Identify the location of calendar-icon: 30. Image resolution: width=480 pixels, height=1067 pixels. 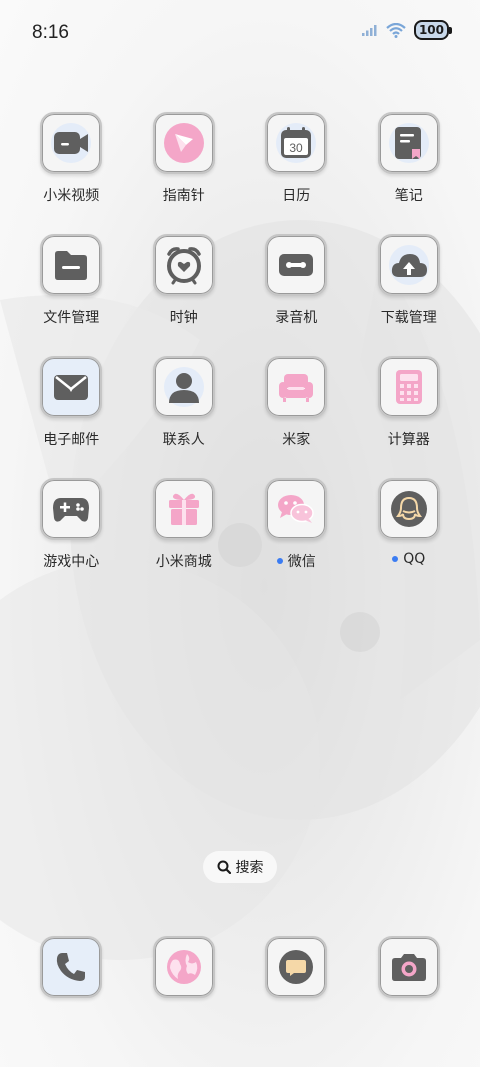
(296, 142).